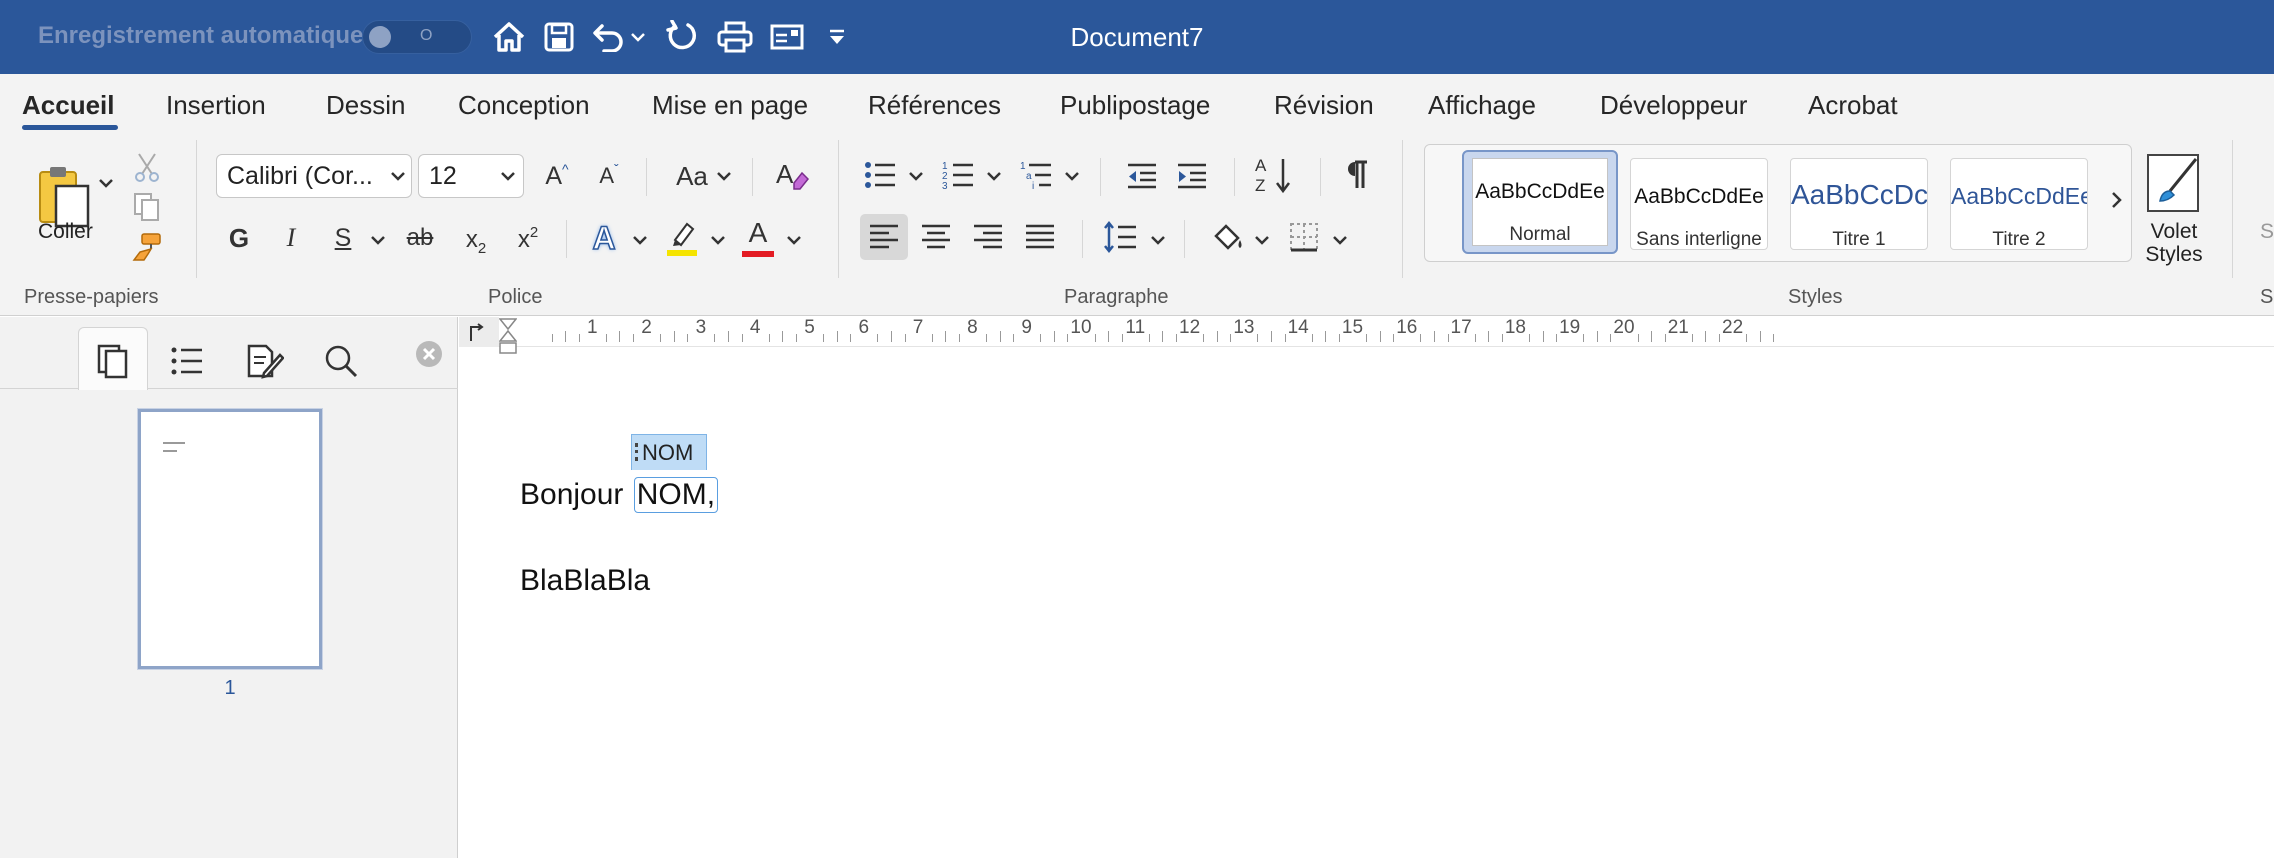  I want to click on align-right-icon, so click(988, 237).